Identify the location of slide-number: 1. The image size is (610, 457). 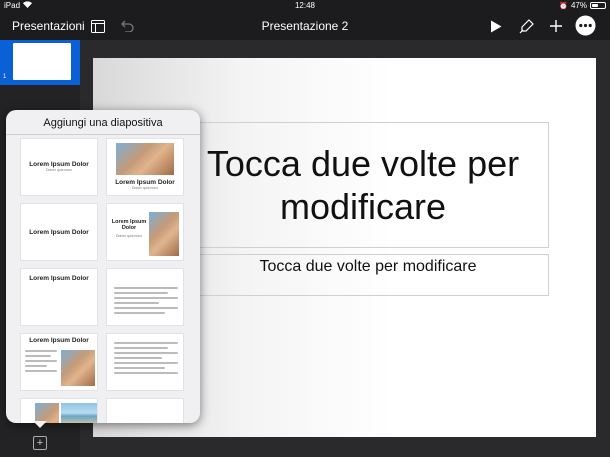
(5, 77).